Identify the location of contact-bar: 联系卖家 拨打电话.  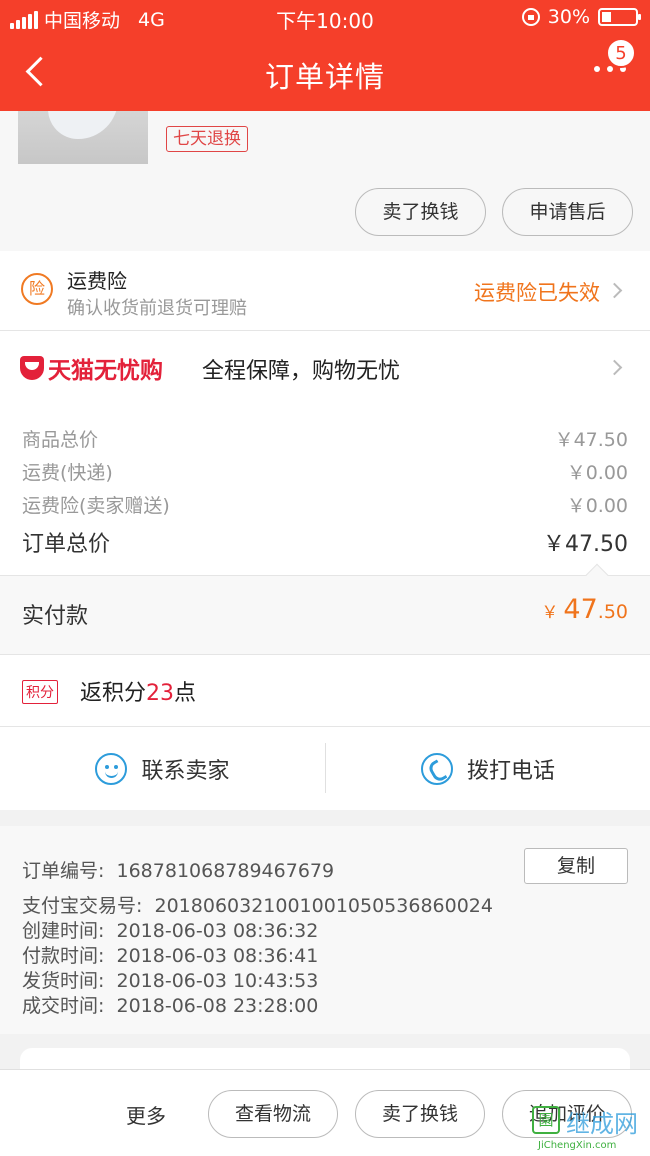
(325, 768).